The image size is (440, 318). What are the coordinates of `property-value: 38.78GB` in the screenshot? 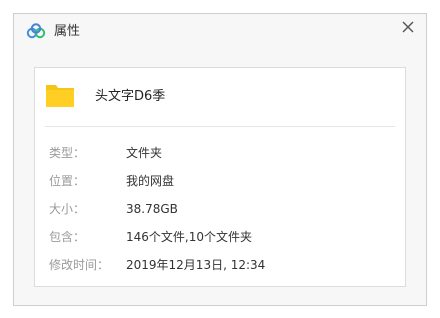 It's located at (152, 209).